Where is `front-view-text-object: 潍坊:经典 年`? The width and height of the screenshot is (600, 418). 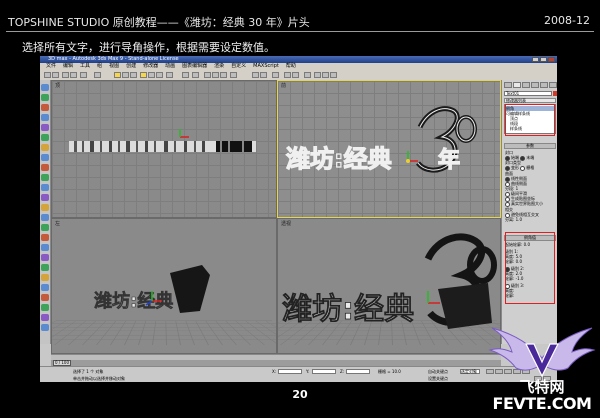
front-view-text-object: 潍坊:经典 年 is located at coordinates (381, 140).